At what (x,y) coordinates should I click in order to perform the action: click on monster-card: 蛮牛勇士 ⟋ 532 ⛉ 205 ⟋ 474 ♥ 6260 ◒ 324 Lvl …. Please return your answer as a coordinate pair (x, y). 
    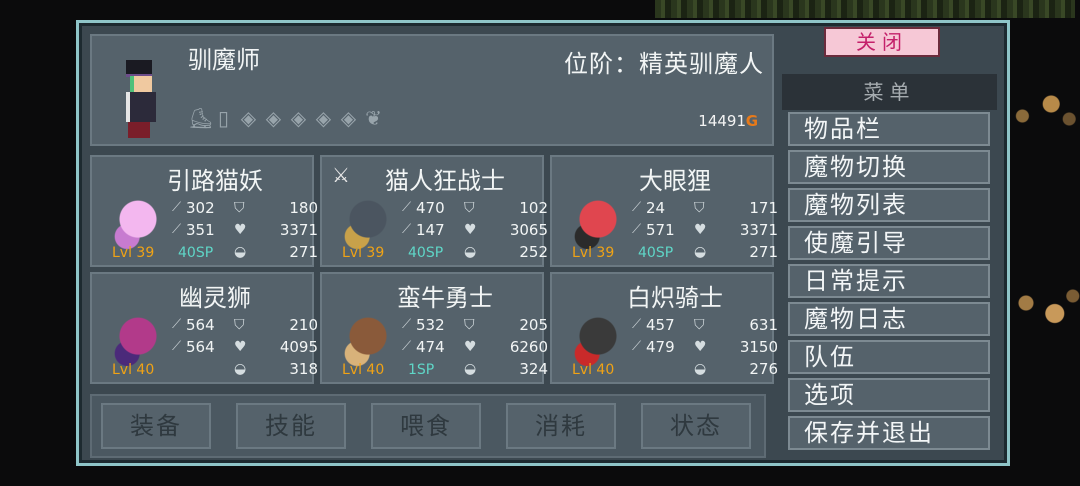
    Looking at the image, I should click on (434, 328).